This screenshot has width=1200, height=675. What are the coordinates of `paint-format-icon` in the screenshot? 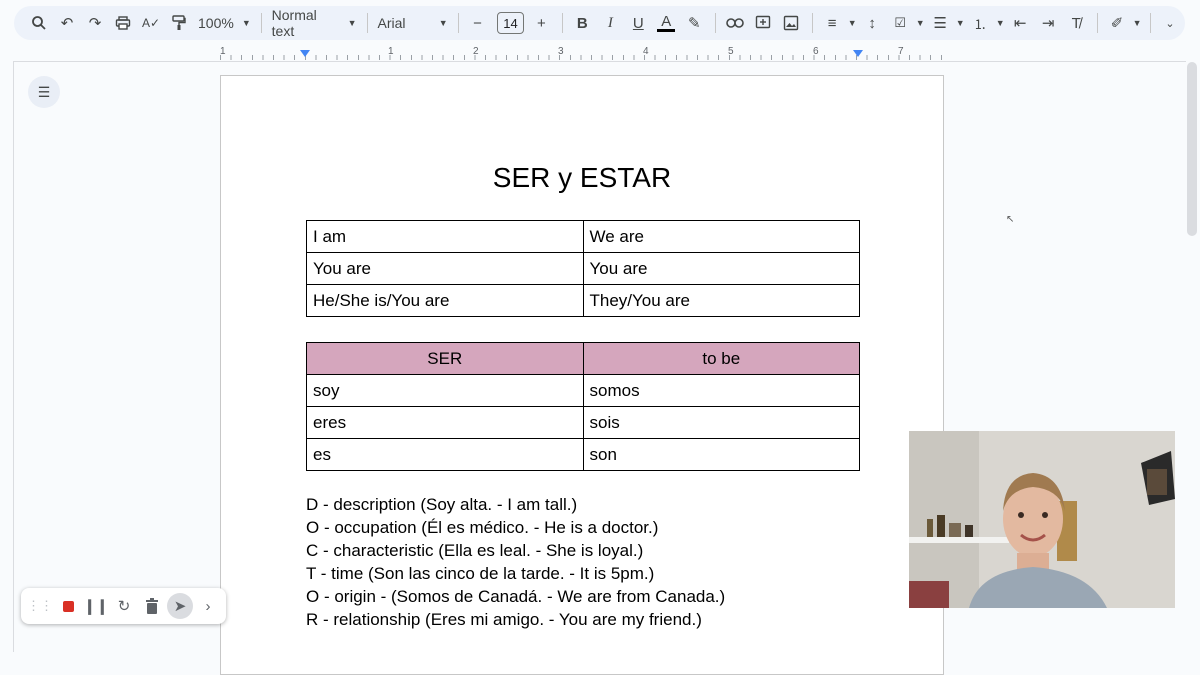 It's located at (179, 23).